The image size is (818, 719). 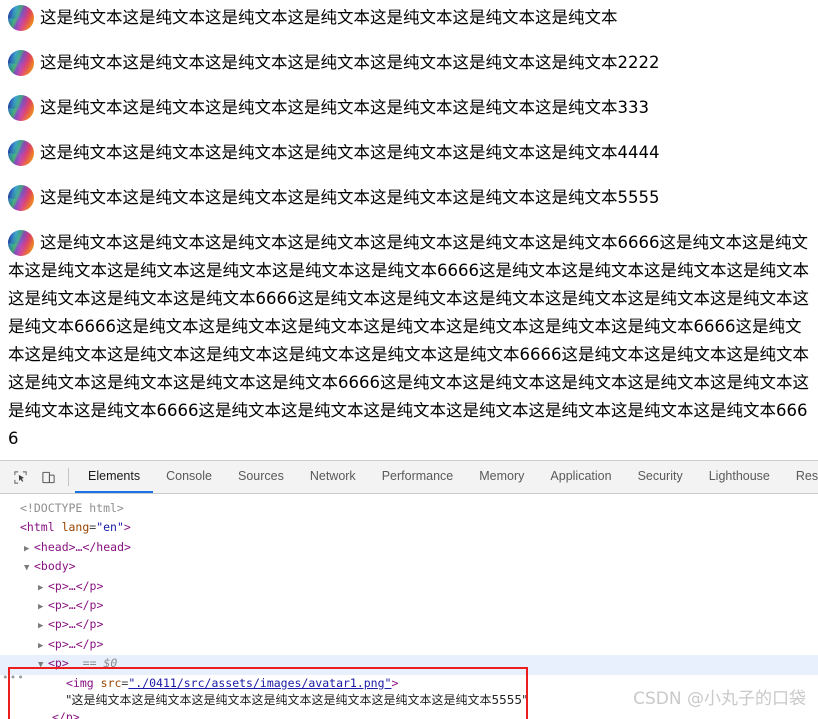 I want to click on tab-sources: Sources, so click(x=261, y=477).